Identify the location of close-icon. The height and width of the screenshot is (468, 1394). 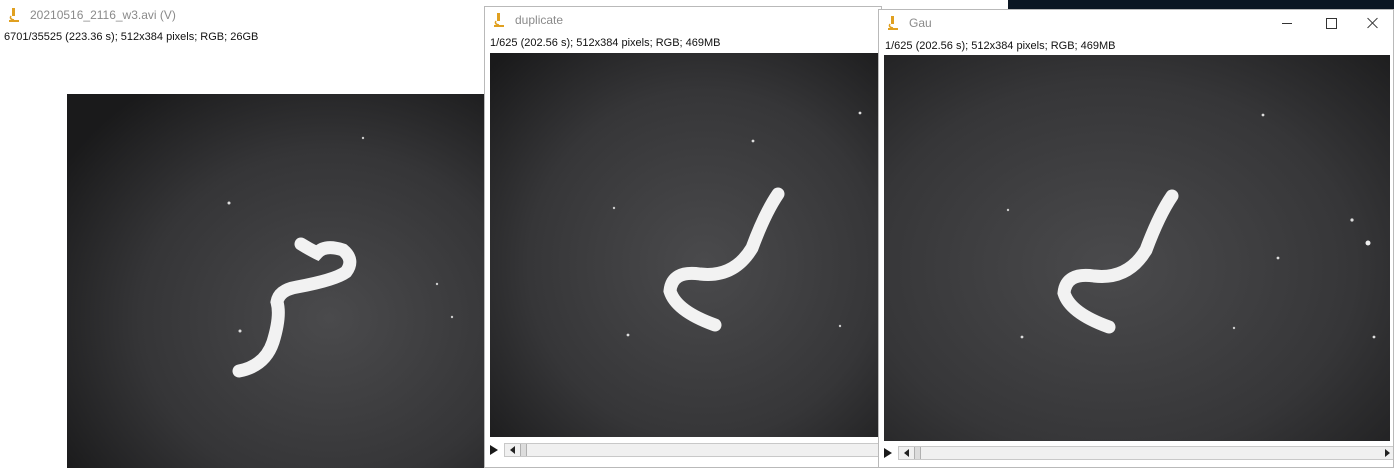
(1373, 23).